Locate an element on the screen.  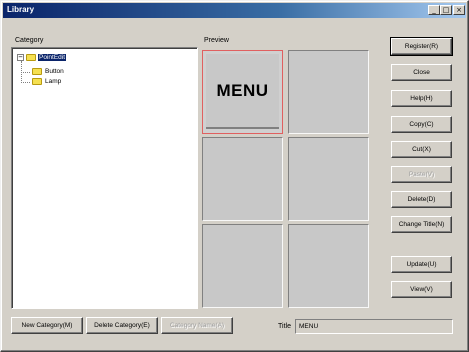
title-bar: Library _ □ × is located at coordinates (234, 10).